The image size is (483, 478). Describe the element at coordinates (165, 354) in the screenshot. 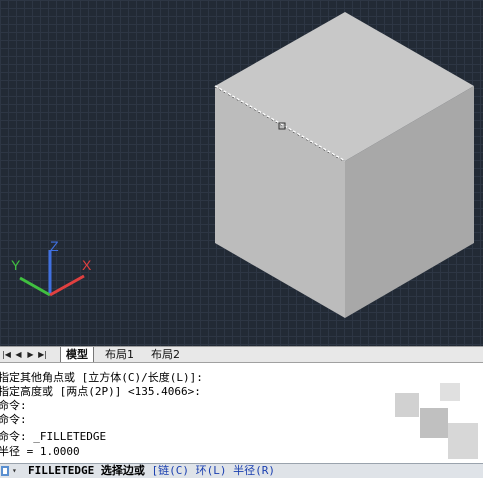

I see `tab-layout2: 布局2` at that location.